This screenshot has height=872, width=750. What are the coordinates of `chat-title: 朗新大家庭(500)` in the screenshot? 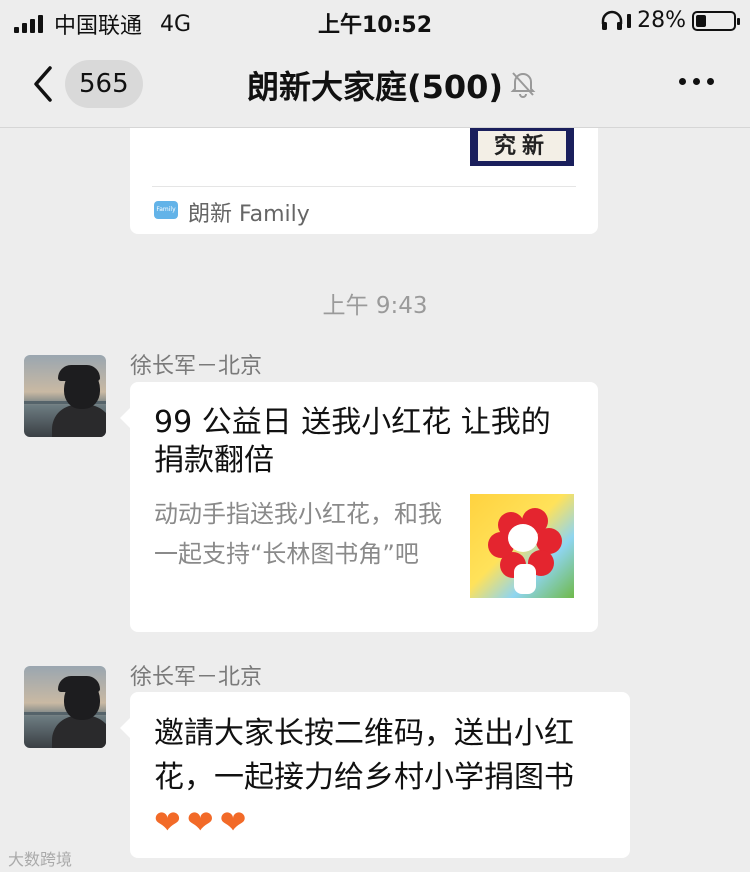 It's located at (375, 87).